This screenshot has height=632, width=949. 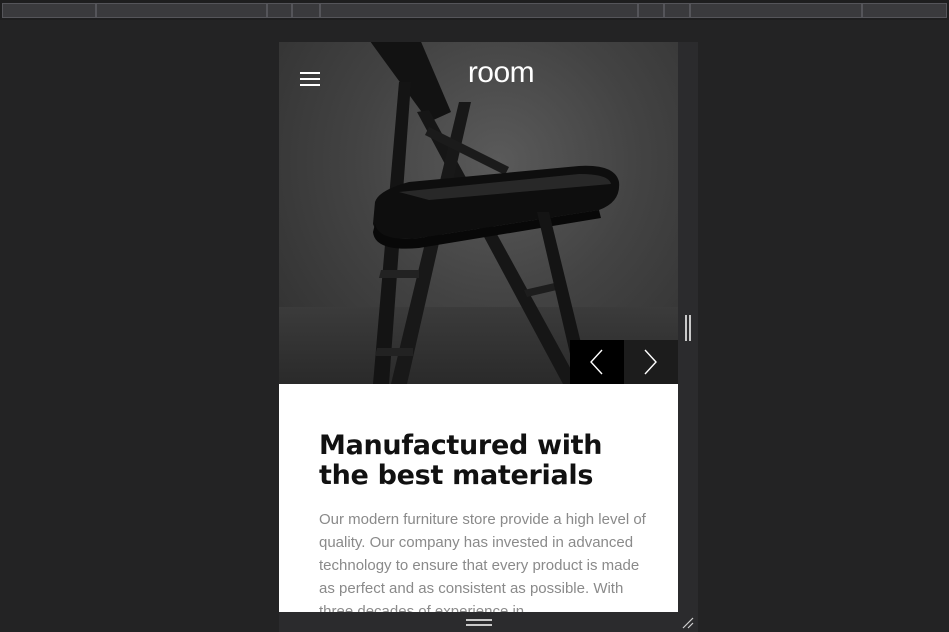 I want to click on headline-line-2: the best materials, so click(x=456, y=475).